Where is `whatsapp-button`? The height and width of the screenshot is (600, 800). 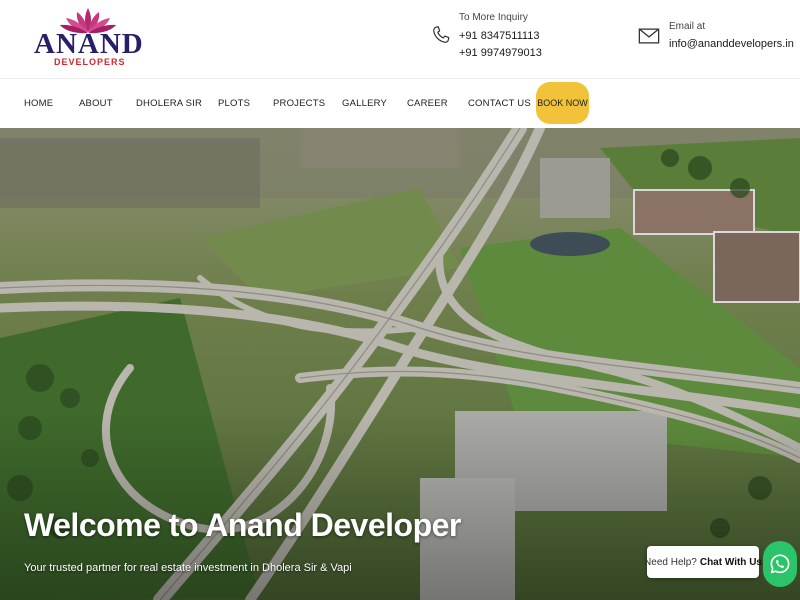
whatsapp-button is located at coordinates (780, 564).